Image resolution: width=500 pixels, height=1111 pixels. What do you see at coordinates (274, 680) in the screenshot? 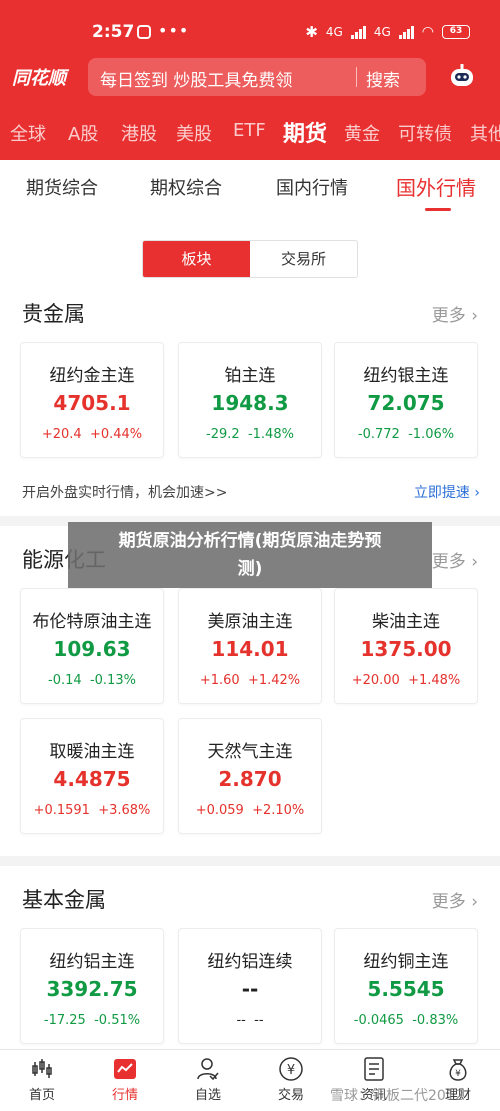
I see `change-percent: +1.42%` at bounding box center [274, 680].